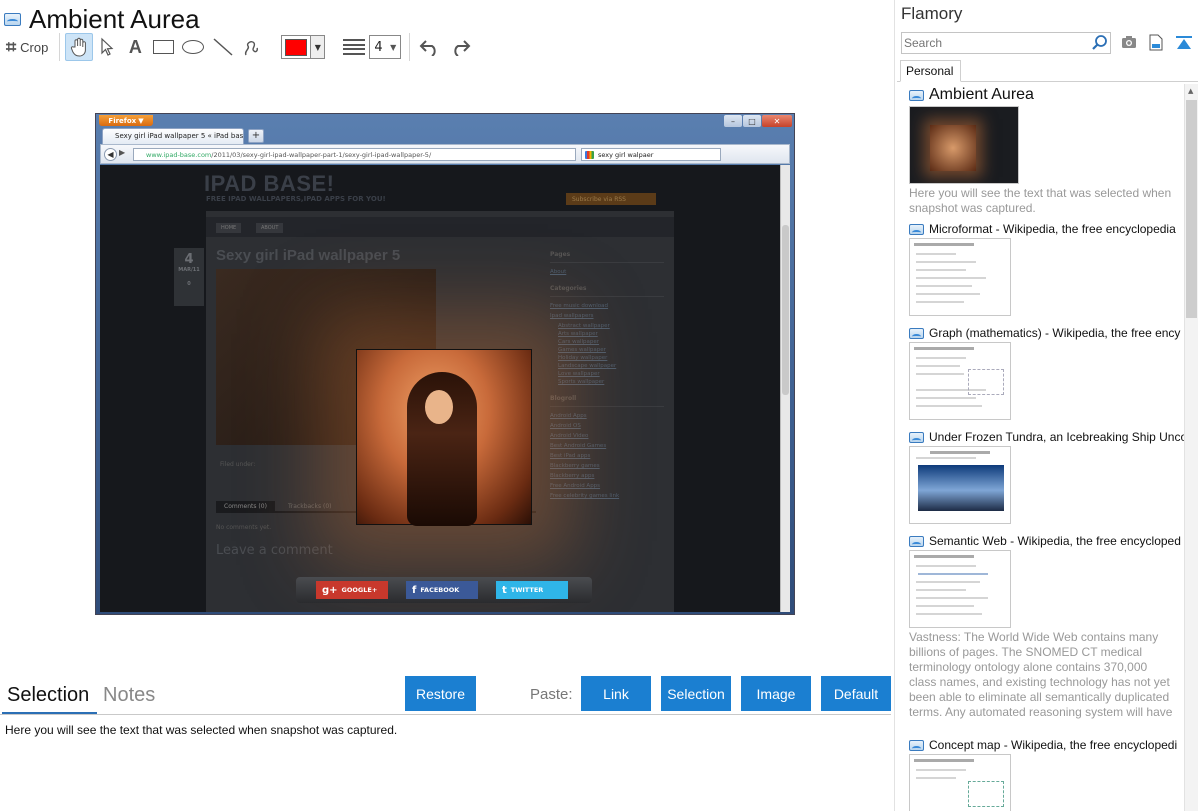 Image resolution: width=1198 pixels, height=811 pixels. What do you see at coordinates (49, 713) in the screenshot?
I see `active-tab-indicator` at bounding box center [49, 713].